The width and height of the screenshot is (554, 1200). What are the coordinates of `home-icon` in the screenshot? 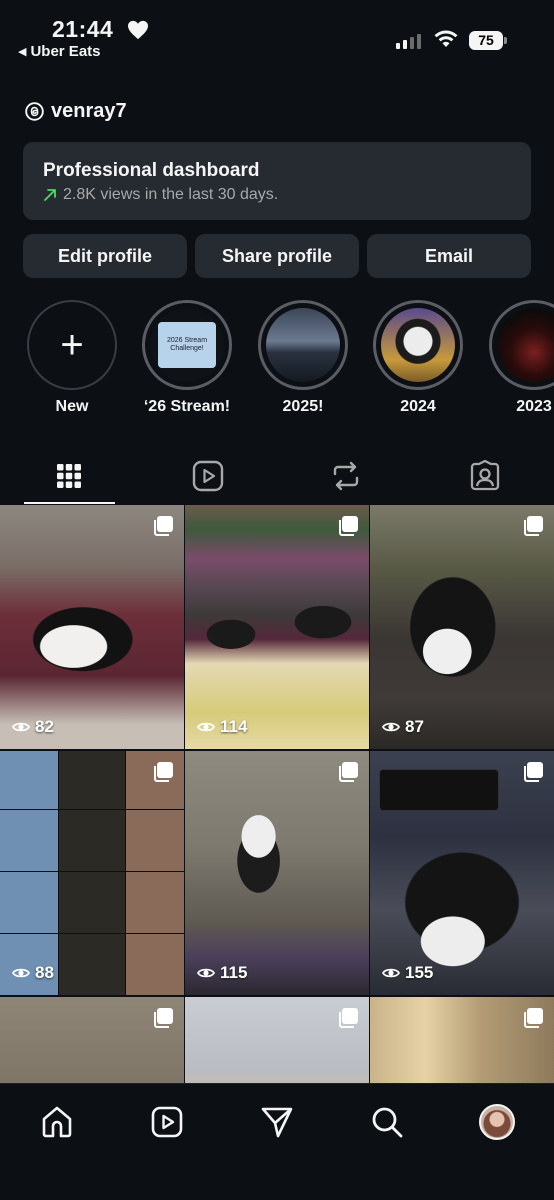 It's located at (57, 1122).